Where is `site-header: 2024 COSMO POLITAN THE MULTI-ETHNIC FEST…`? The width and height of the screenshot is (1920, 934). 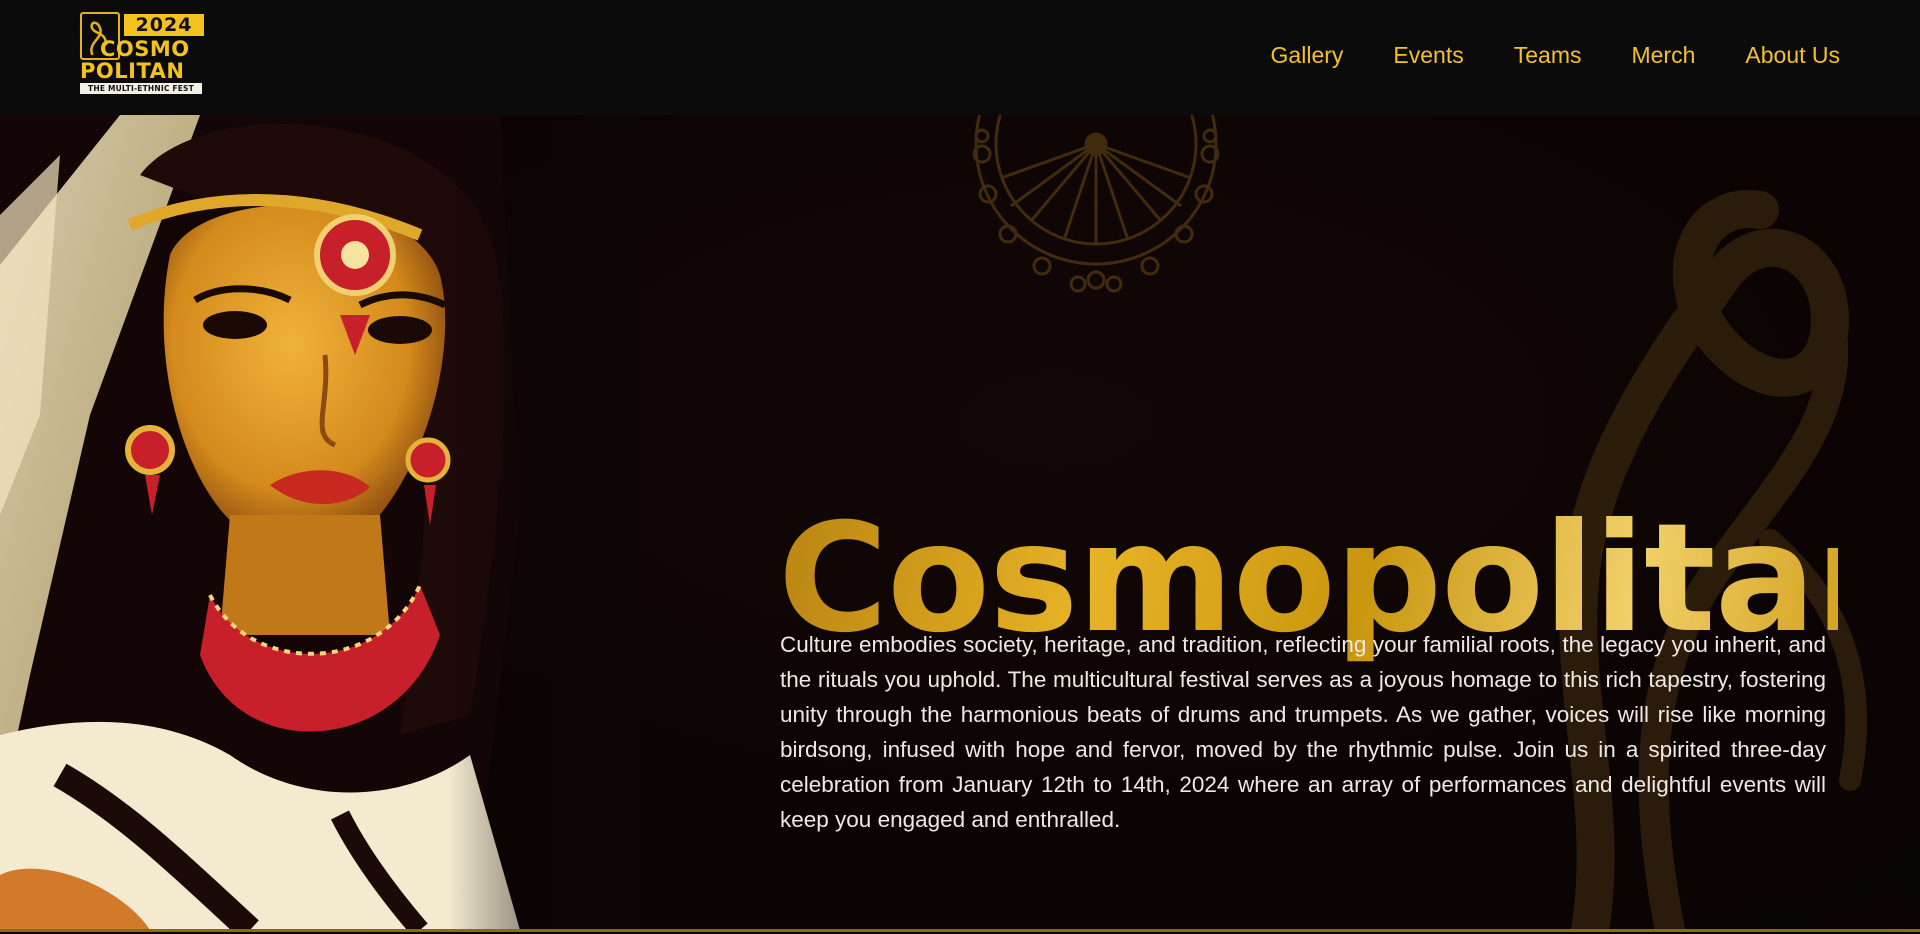
site-header: 2024 COSMO POLITAN THE MULTI-ETHNIC FEST… is located at coordinates (960, 57).